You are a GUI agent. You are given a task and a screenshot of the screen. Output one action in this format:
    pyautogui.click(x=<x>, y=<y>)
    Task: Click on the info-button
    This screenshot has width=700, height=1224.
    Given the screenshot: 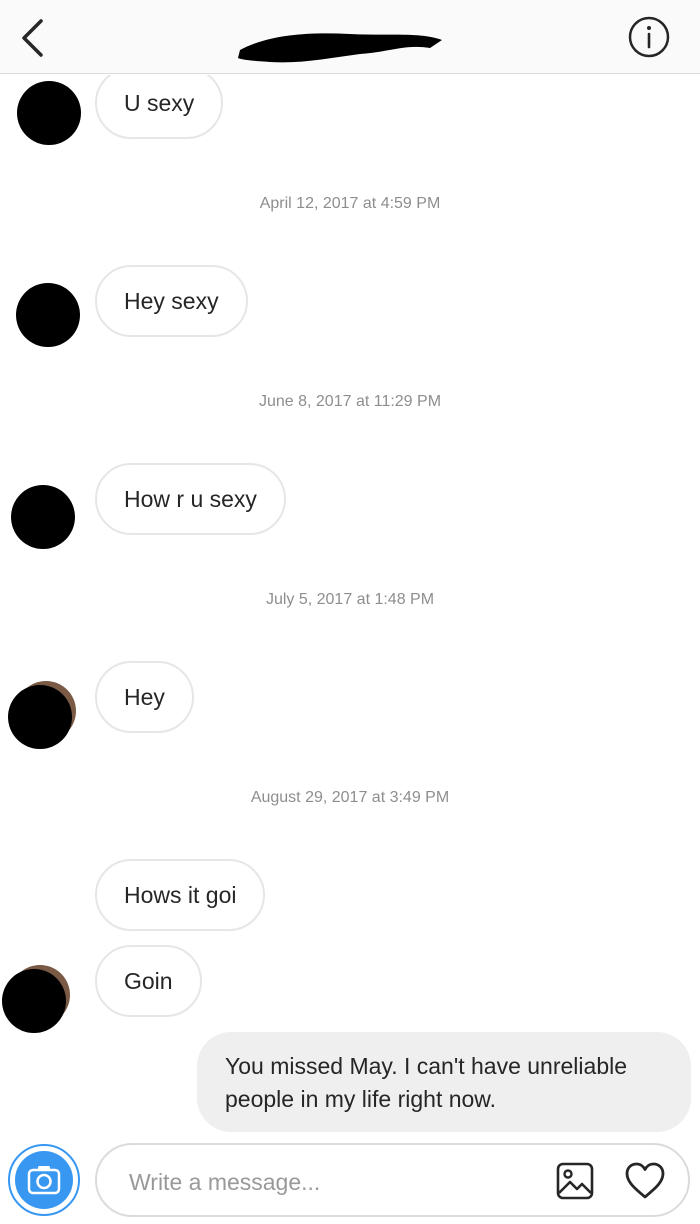 What is the action you would take?
    pyautogui.click(x=649, y=37)
    